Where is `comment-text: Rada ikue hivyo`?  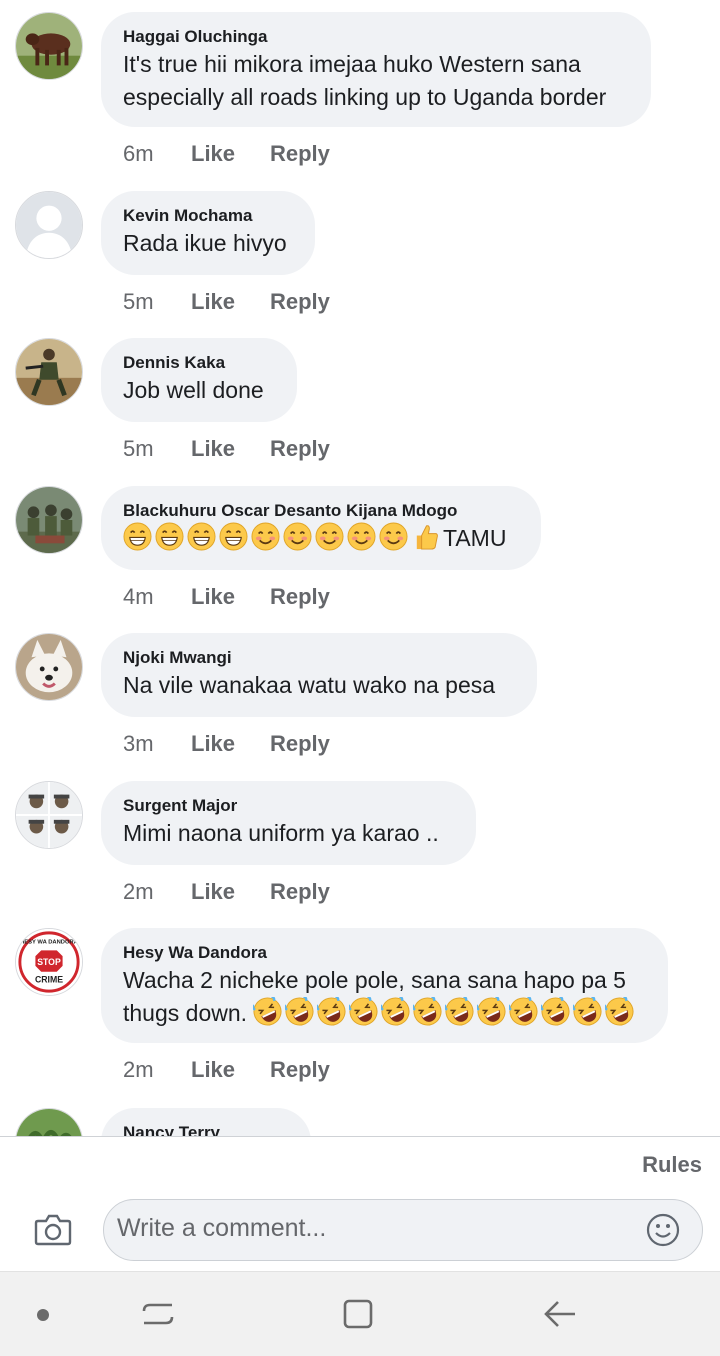
comment-text: Rada ikue hivyo is located at coordinates (205, 243).